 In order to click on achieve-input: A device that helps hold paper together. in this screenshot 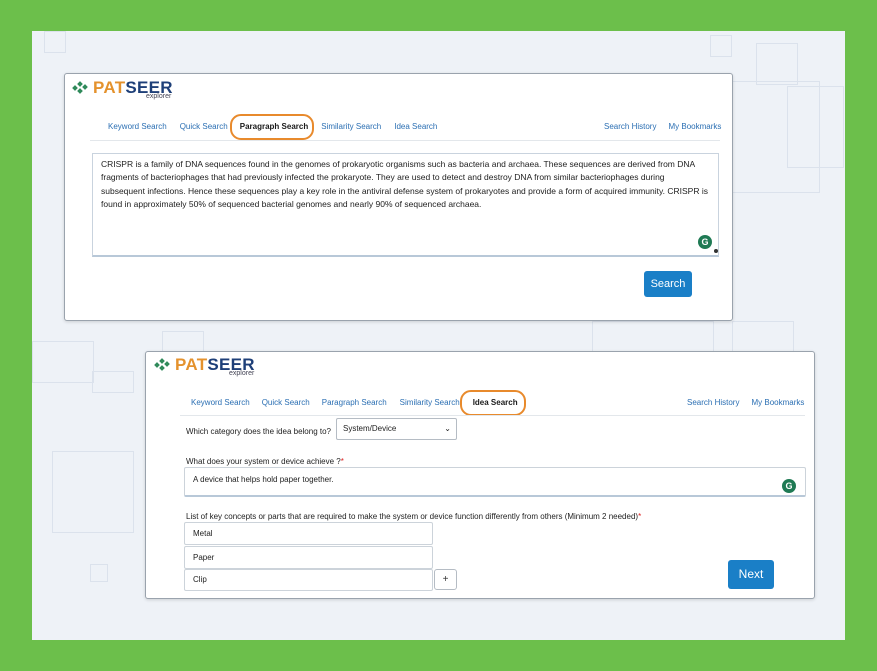, I will do `click(495, 482)`.